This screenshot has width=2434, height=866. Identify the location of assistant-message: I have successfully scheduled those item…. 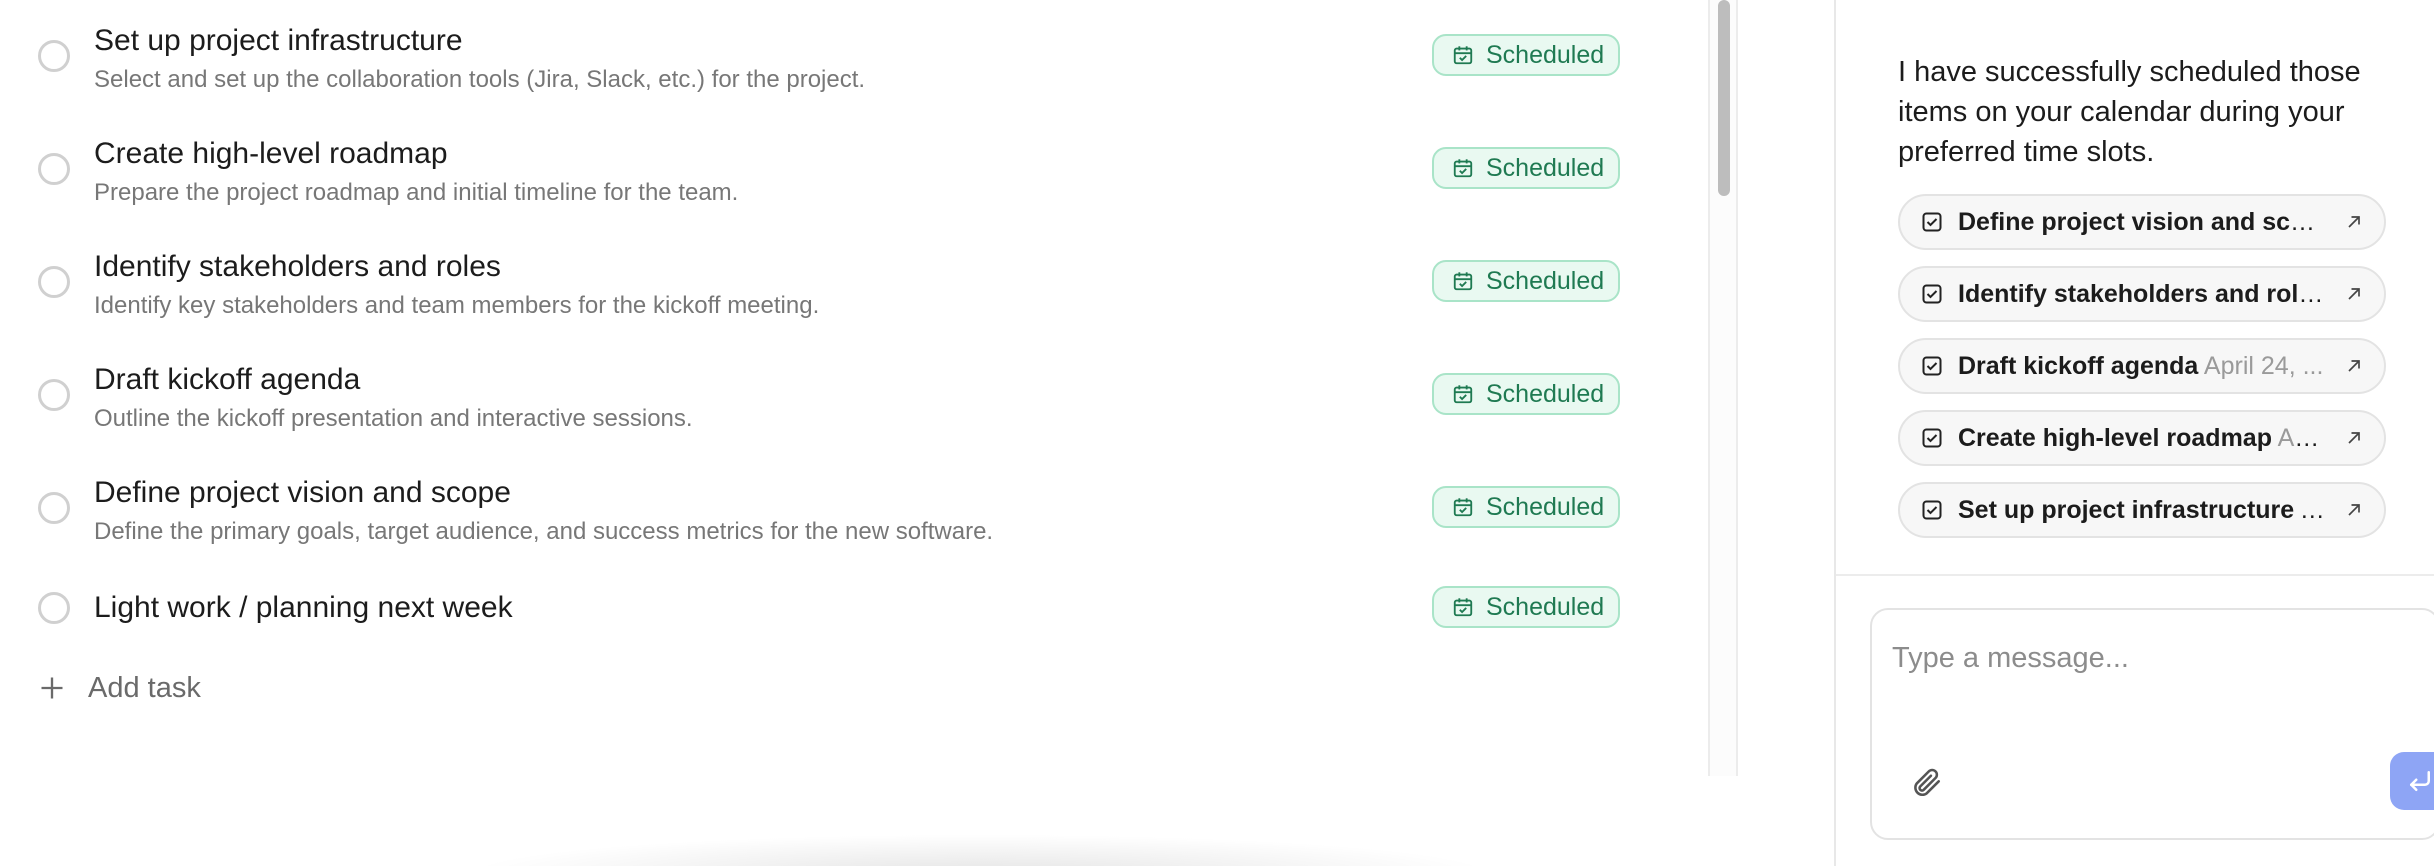
(2129, 112).